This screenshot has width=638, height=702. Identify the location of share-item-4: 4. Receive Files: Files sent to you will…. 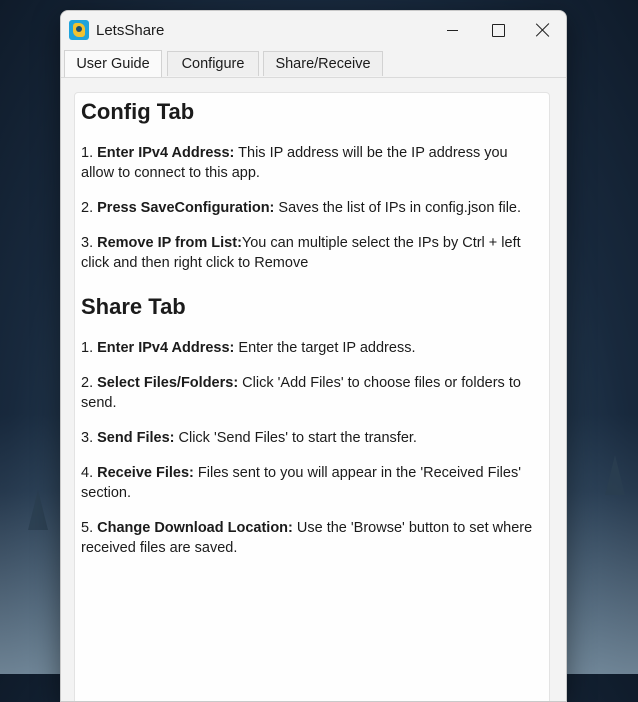
(301, 483).